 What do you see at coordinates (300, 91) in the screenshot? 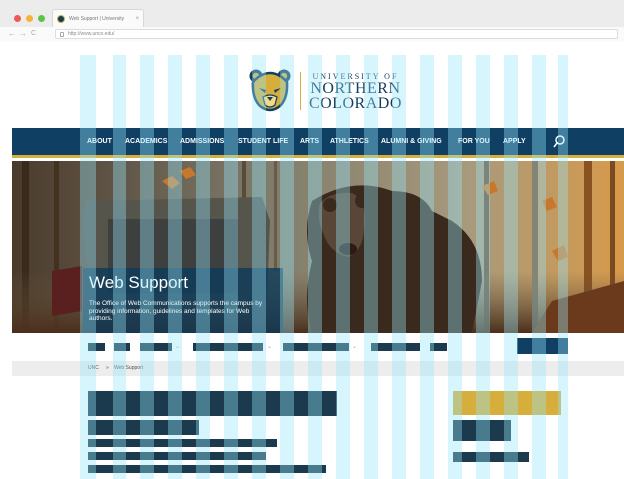
I see `logo-divider` at bounding box center [300, 91].